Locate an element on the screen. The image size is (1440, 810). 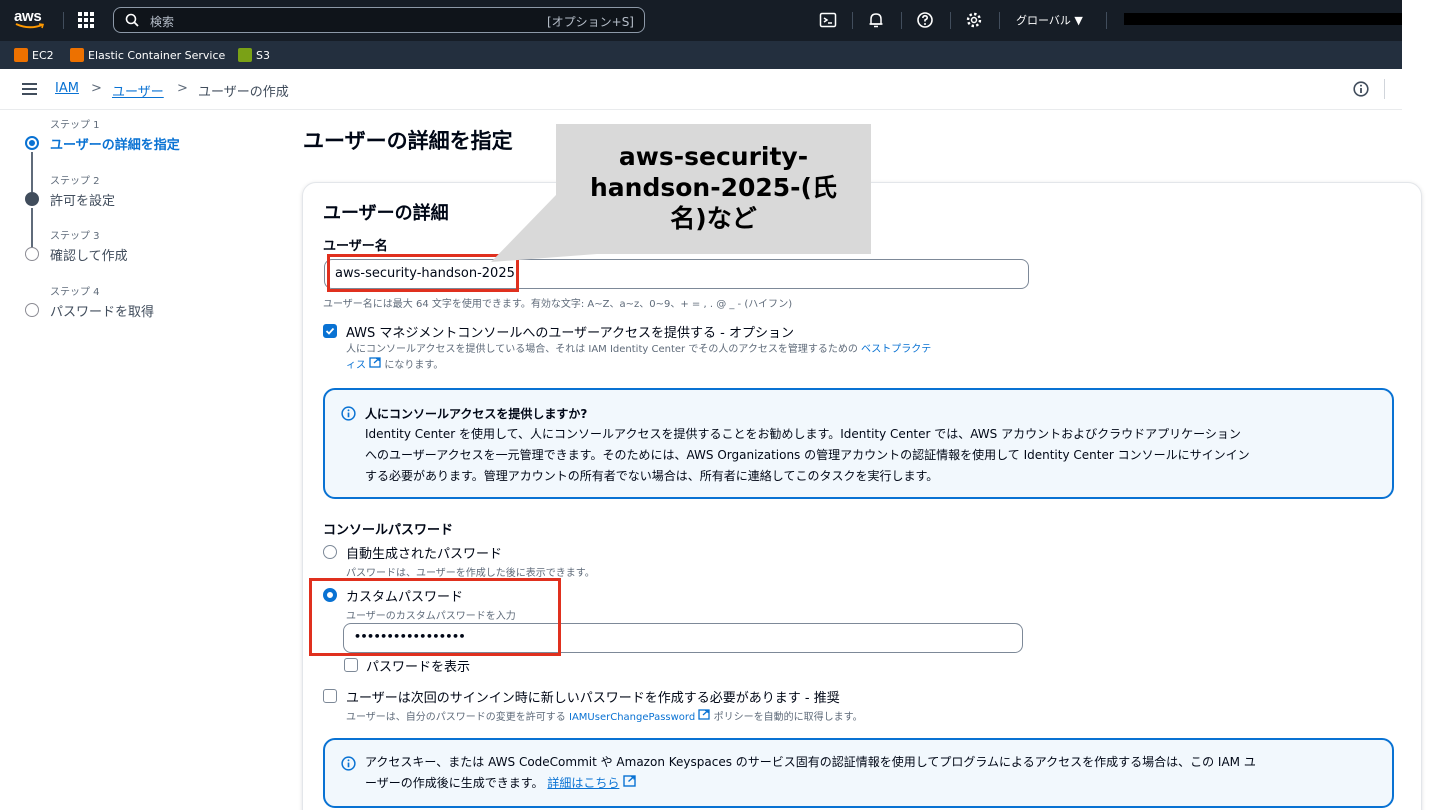
auto-password-description: パスワードは、ユーザーを作成した後に表示できます。 is located at coordinates (470, 573).